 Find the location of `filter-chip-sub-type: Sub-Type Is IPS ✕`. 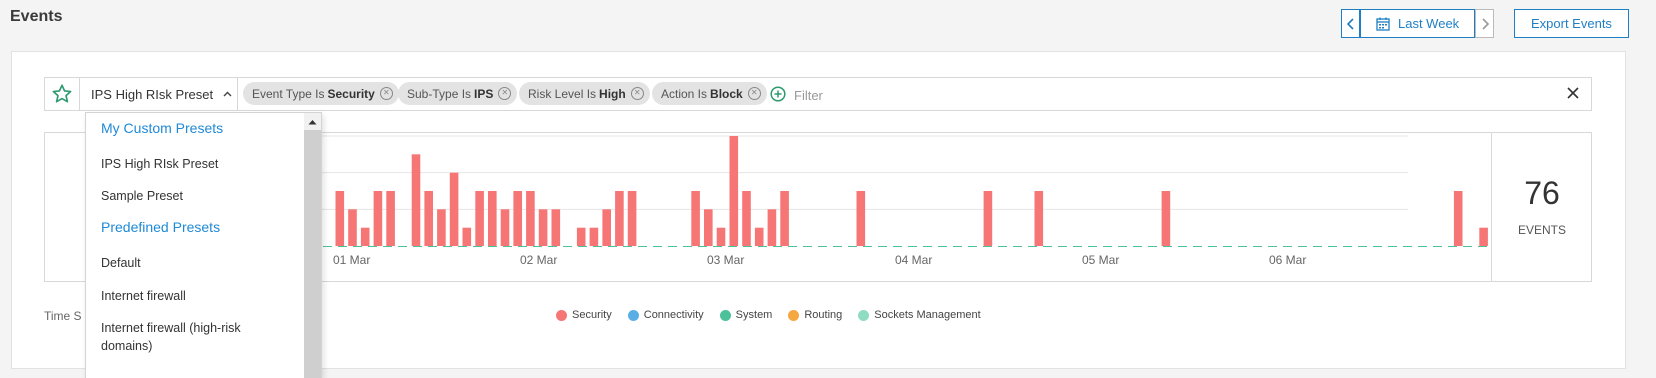

filter-chip-sub-type: Sub-Type Is IPS ✕ is located at coordinates (458, 93).